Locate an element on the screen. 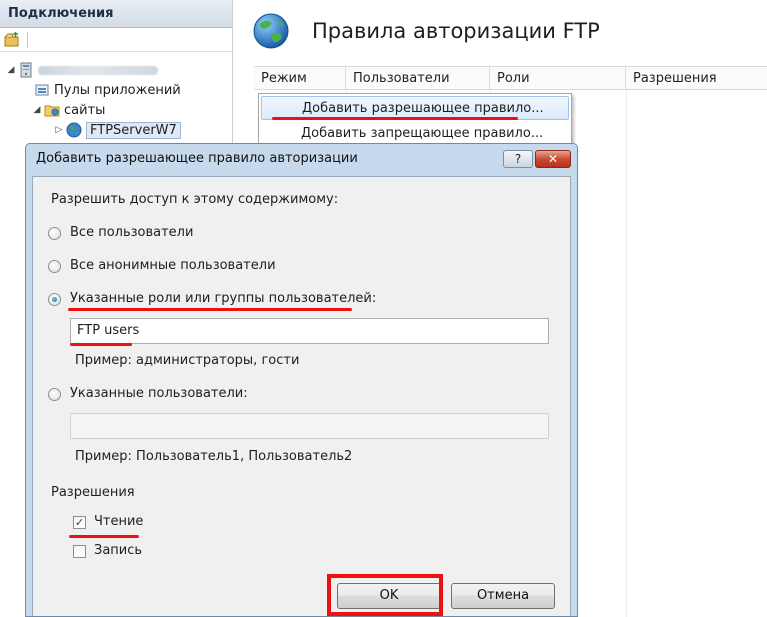 The width and height of the screenshot is (767, 617). column-header-mode: Режим is located at coordinates (300, 78).